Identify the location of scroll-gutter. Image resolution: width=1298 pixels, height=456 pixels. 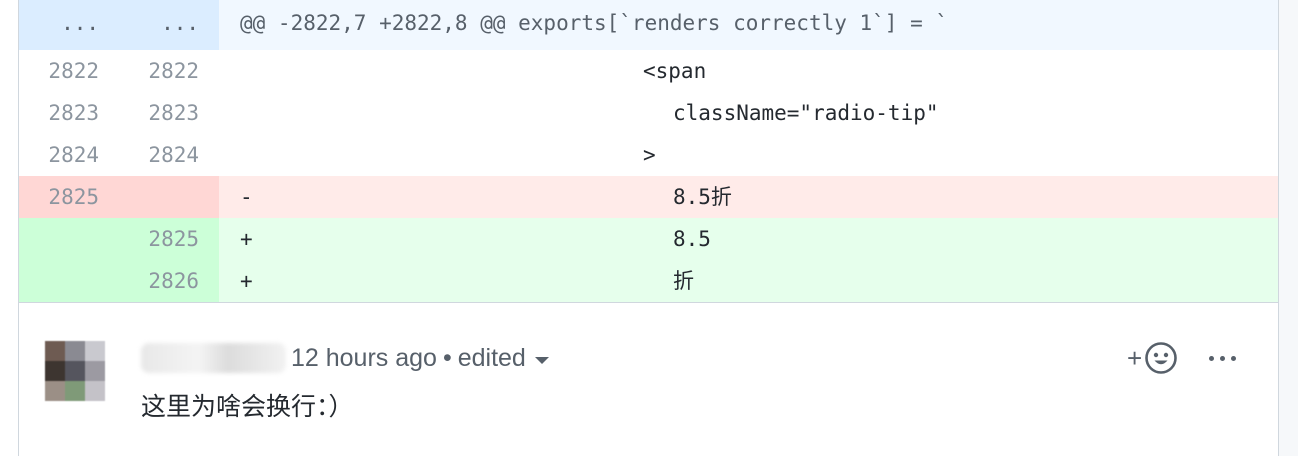
(1288, 228).